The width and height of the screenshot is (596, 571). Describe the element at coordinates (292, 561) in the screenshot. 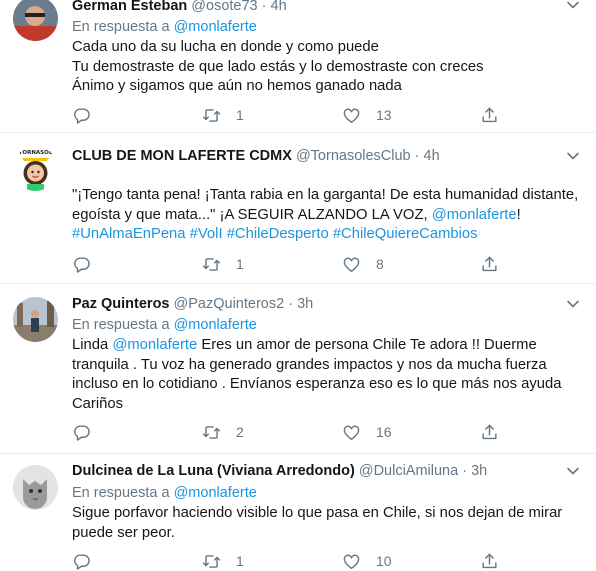

I see `action-bar: 1 10` at that location.